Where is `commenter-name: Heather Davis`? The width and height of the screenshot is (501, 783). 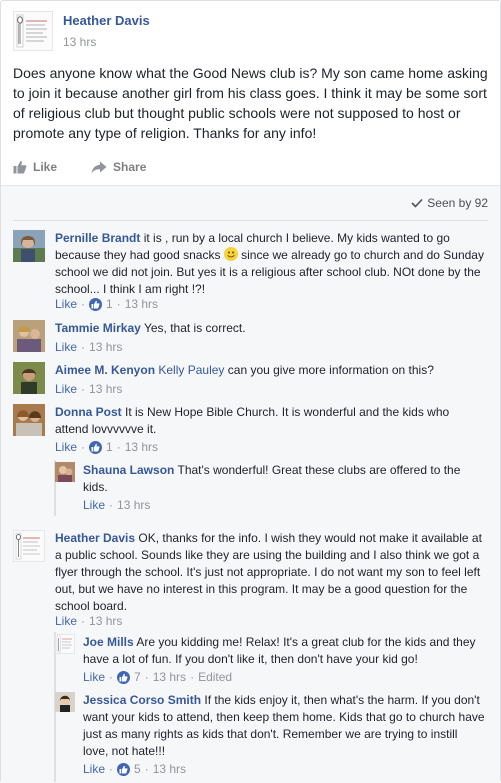 commenter-name: Heather Davis is located at coordinates (95, 538).